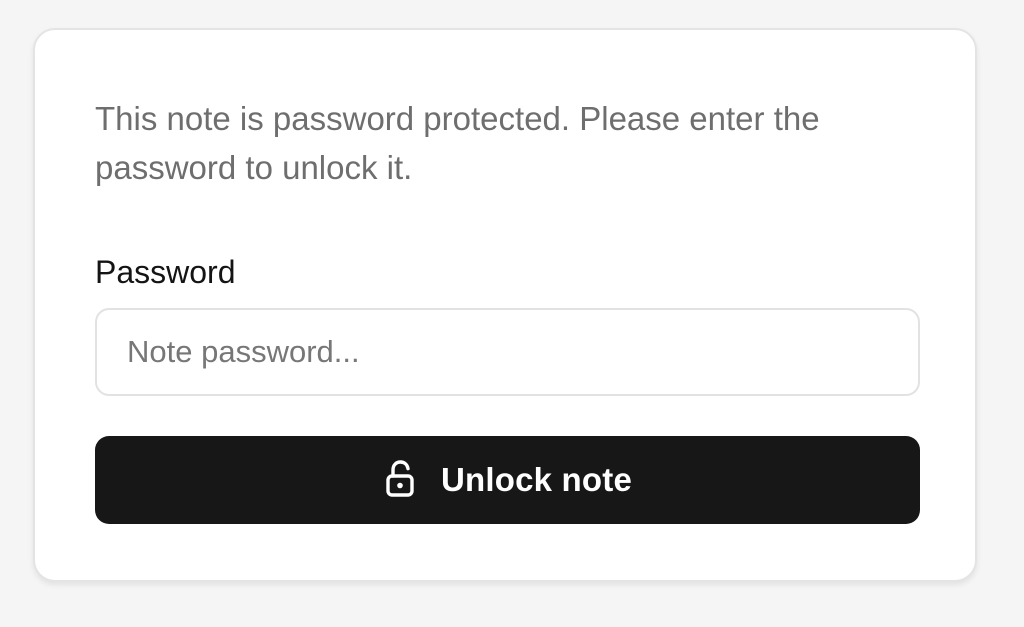 Image resolution: width=1024 pixels, height=627 pixels. What do you see at coordinates (165, 272) in the screenshot?
I see `password-label: Password` at bounding box center [165, 272].